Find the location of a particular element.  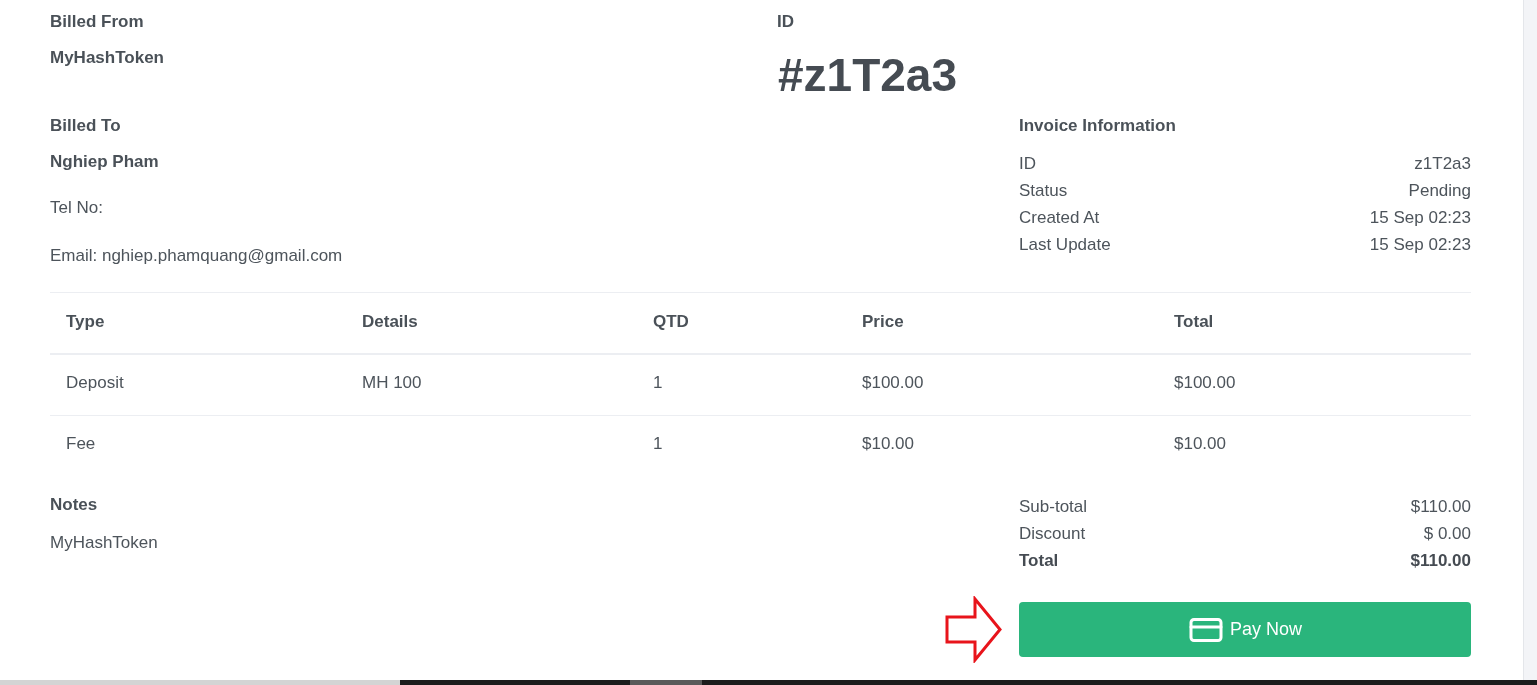

invoice-information-heading: Invoice Information is located at coordinates (1098, 126).